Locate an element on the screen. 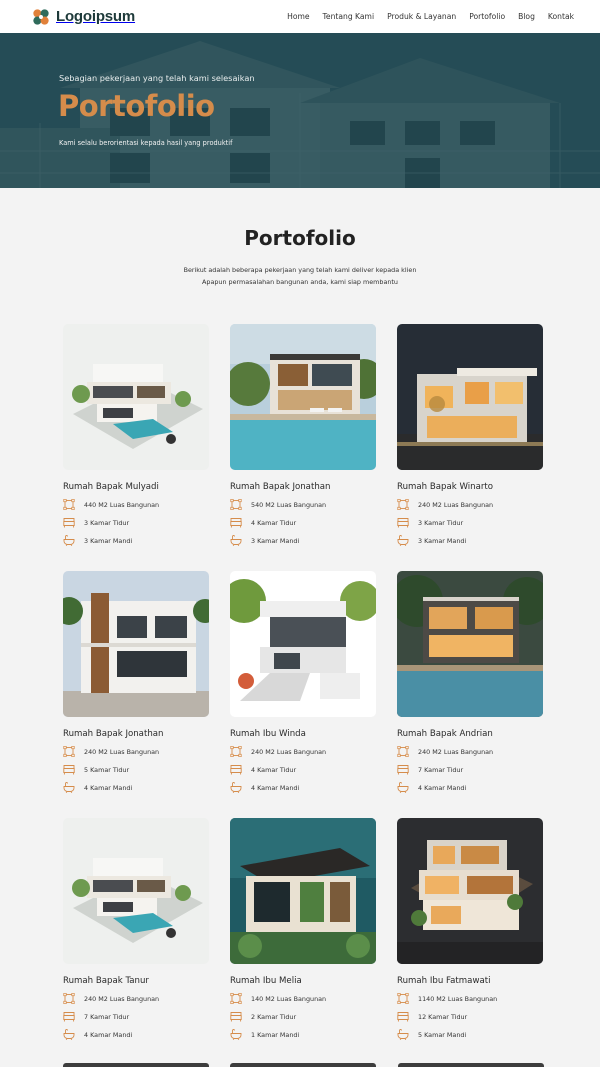  brand-logo: Logoipsum is located at coordinates (83, 17).